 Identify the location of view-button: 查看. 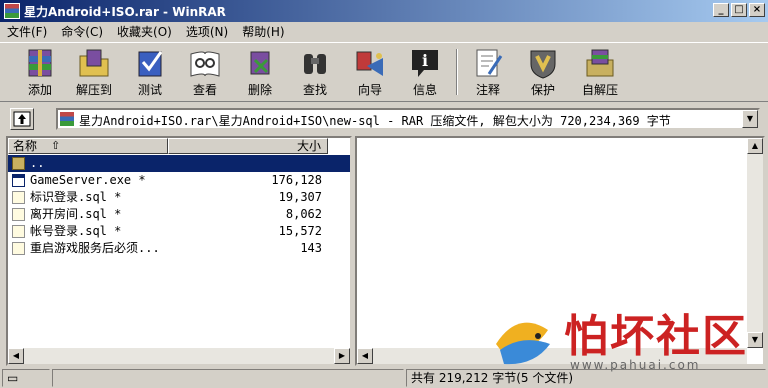
(205, 73).